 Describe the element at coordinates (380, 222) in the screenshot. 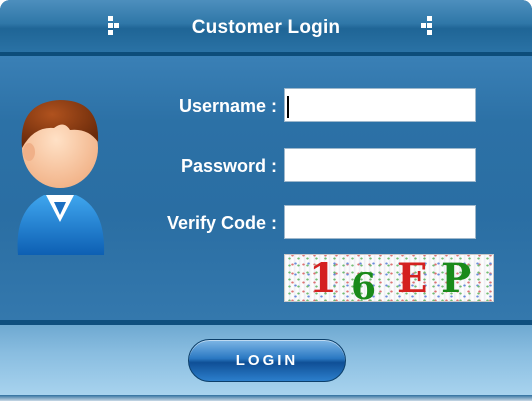

I see `verify-code-field` at that location.